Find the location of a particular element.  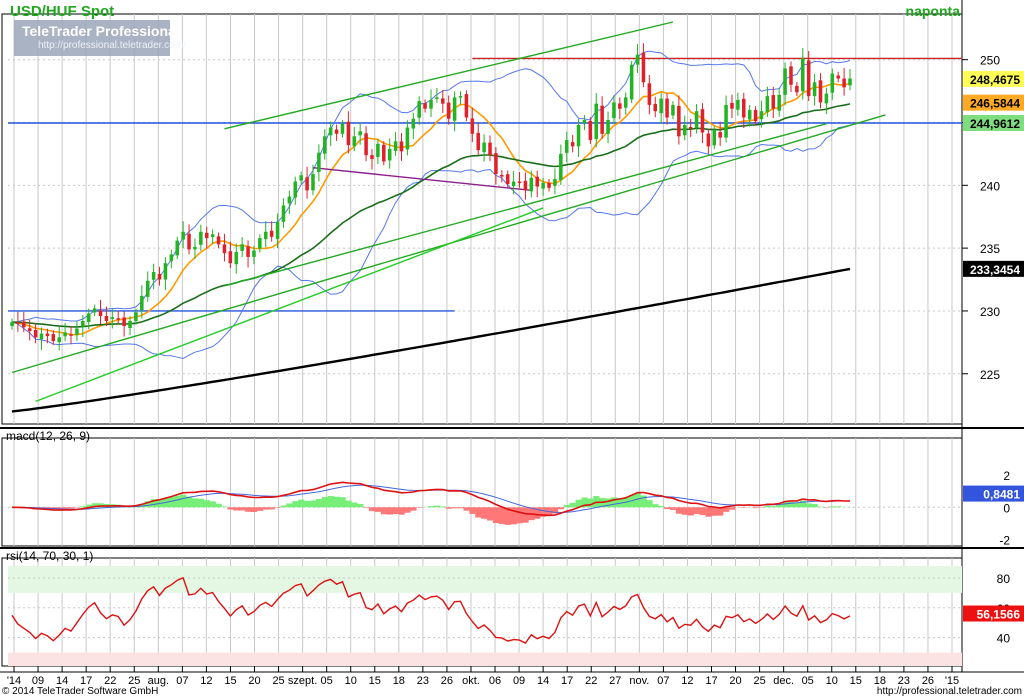

x-tick-label: 23 is located at coordinates (423, 681).